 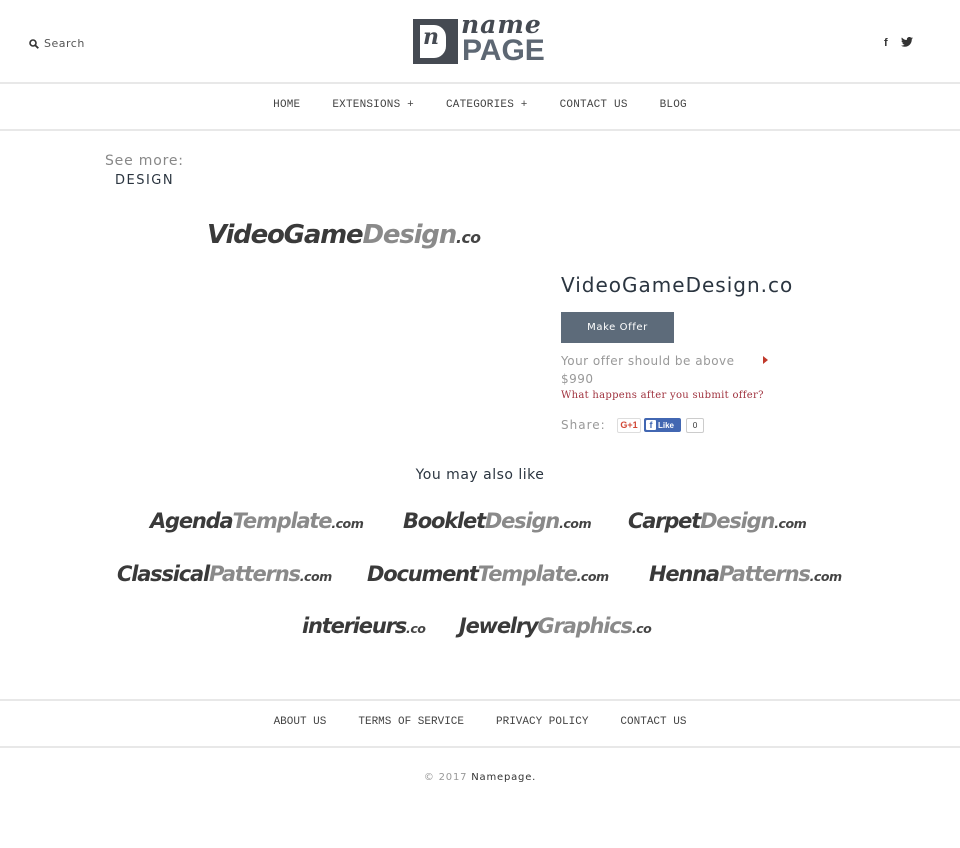 I want to click on caret-right-icon, so click(x=765, y=360).